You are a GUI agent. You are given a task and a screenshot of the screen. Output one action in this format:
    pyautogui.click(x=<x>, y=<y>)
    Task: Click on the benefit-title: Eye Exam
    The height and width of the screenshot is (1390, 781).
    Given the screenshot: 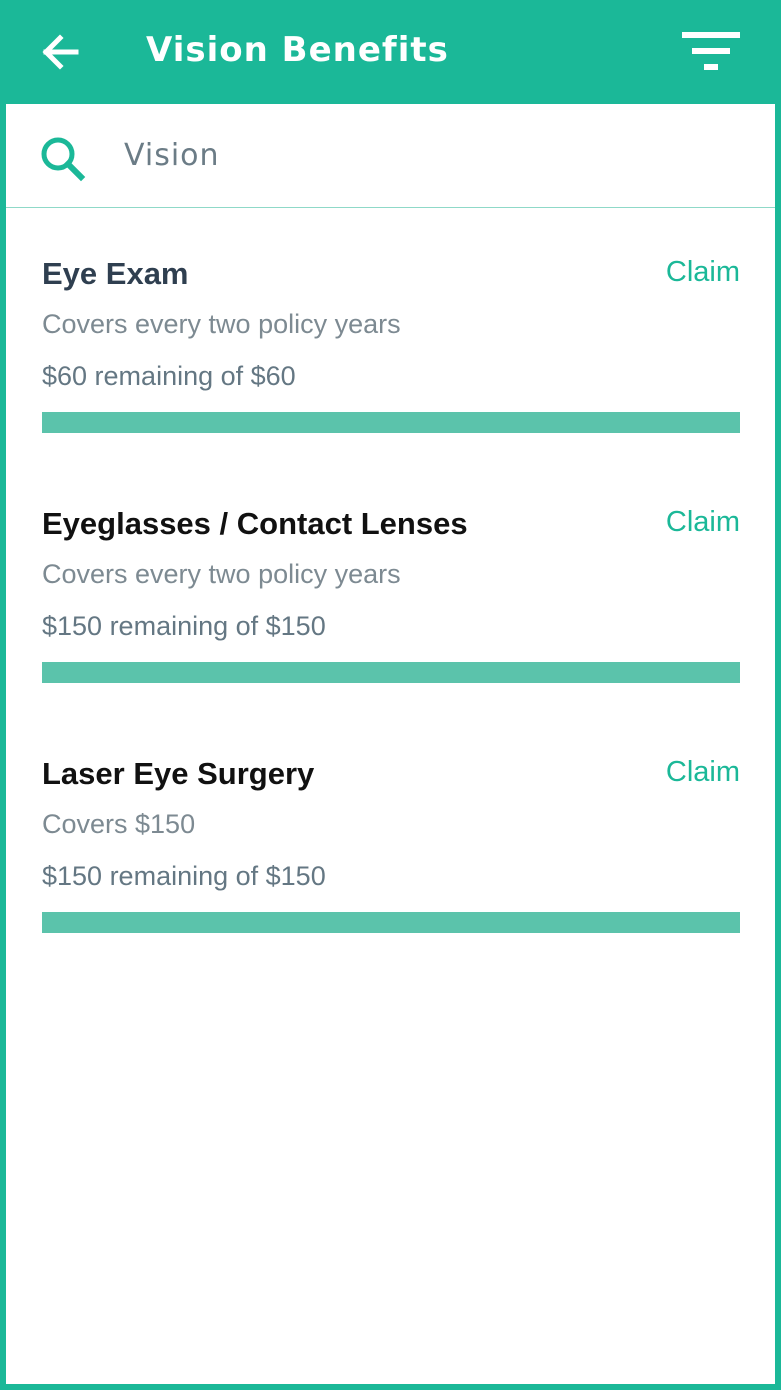 What is the action you would take?
    pyautogui.click(x=115, y=273)
    